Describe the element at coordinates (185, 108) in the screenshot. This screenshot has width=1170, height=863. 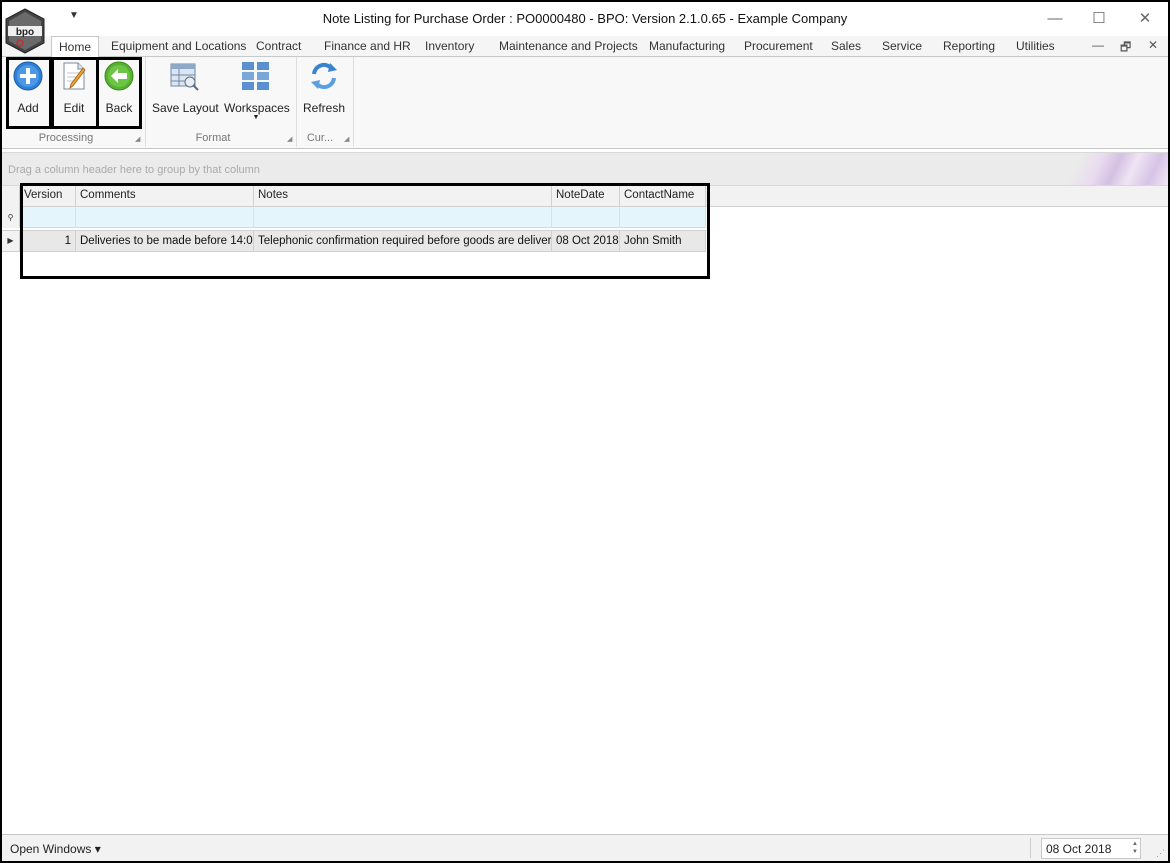
I see `save-layout-label: Save Layout` at that location.